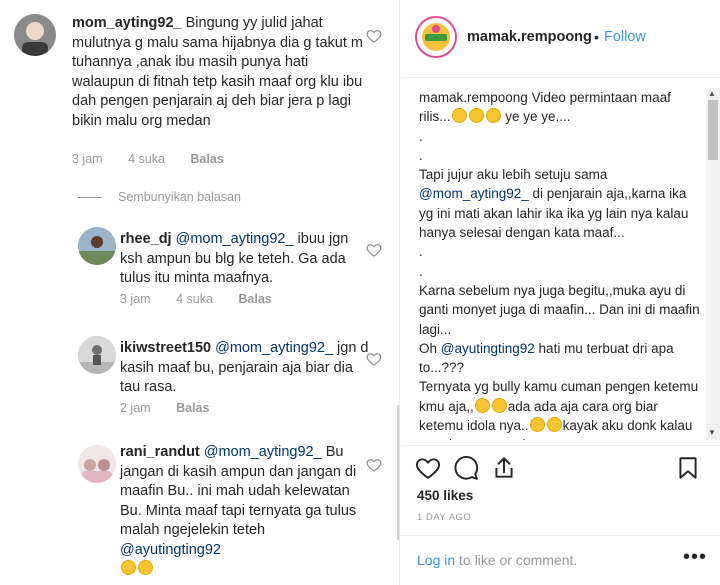  I want to click on post-username: mamak.rempoong, so click(529, 37).